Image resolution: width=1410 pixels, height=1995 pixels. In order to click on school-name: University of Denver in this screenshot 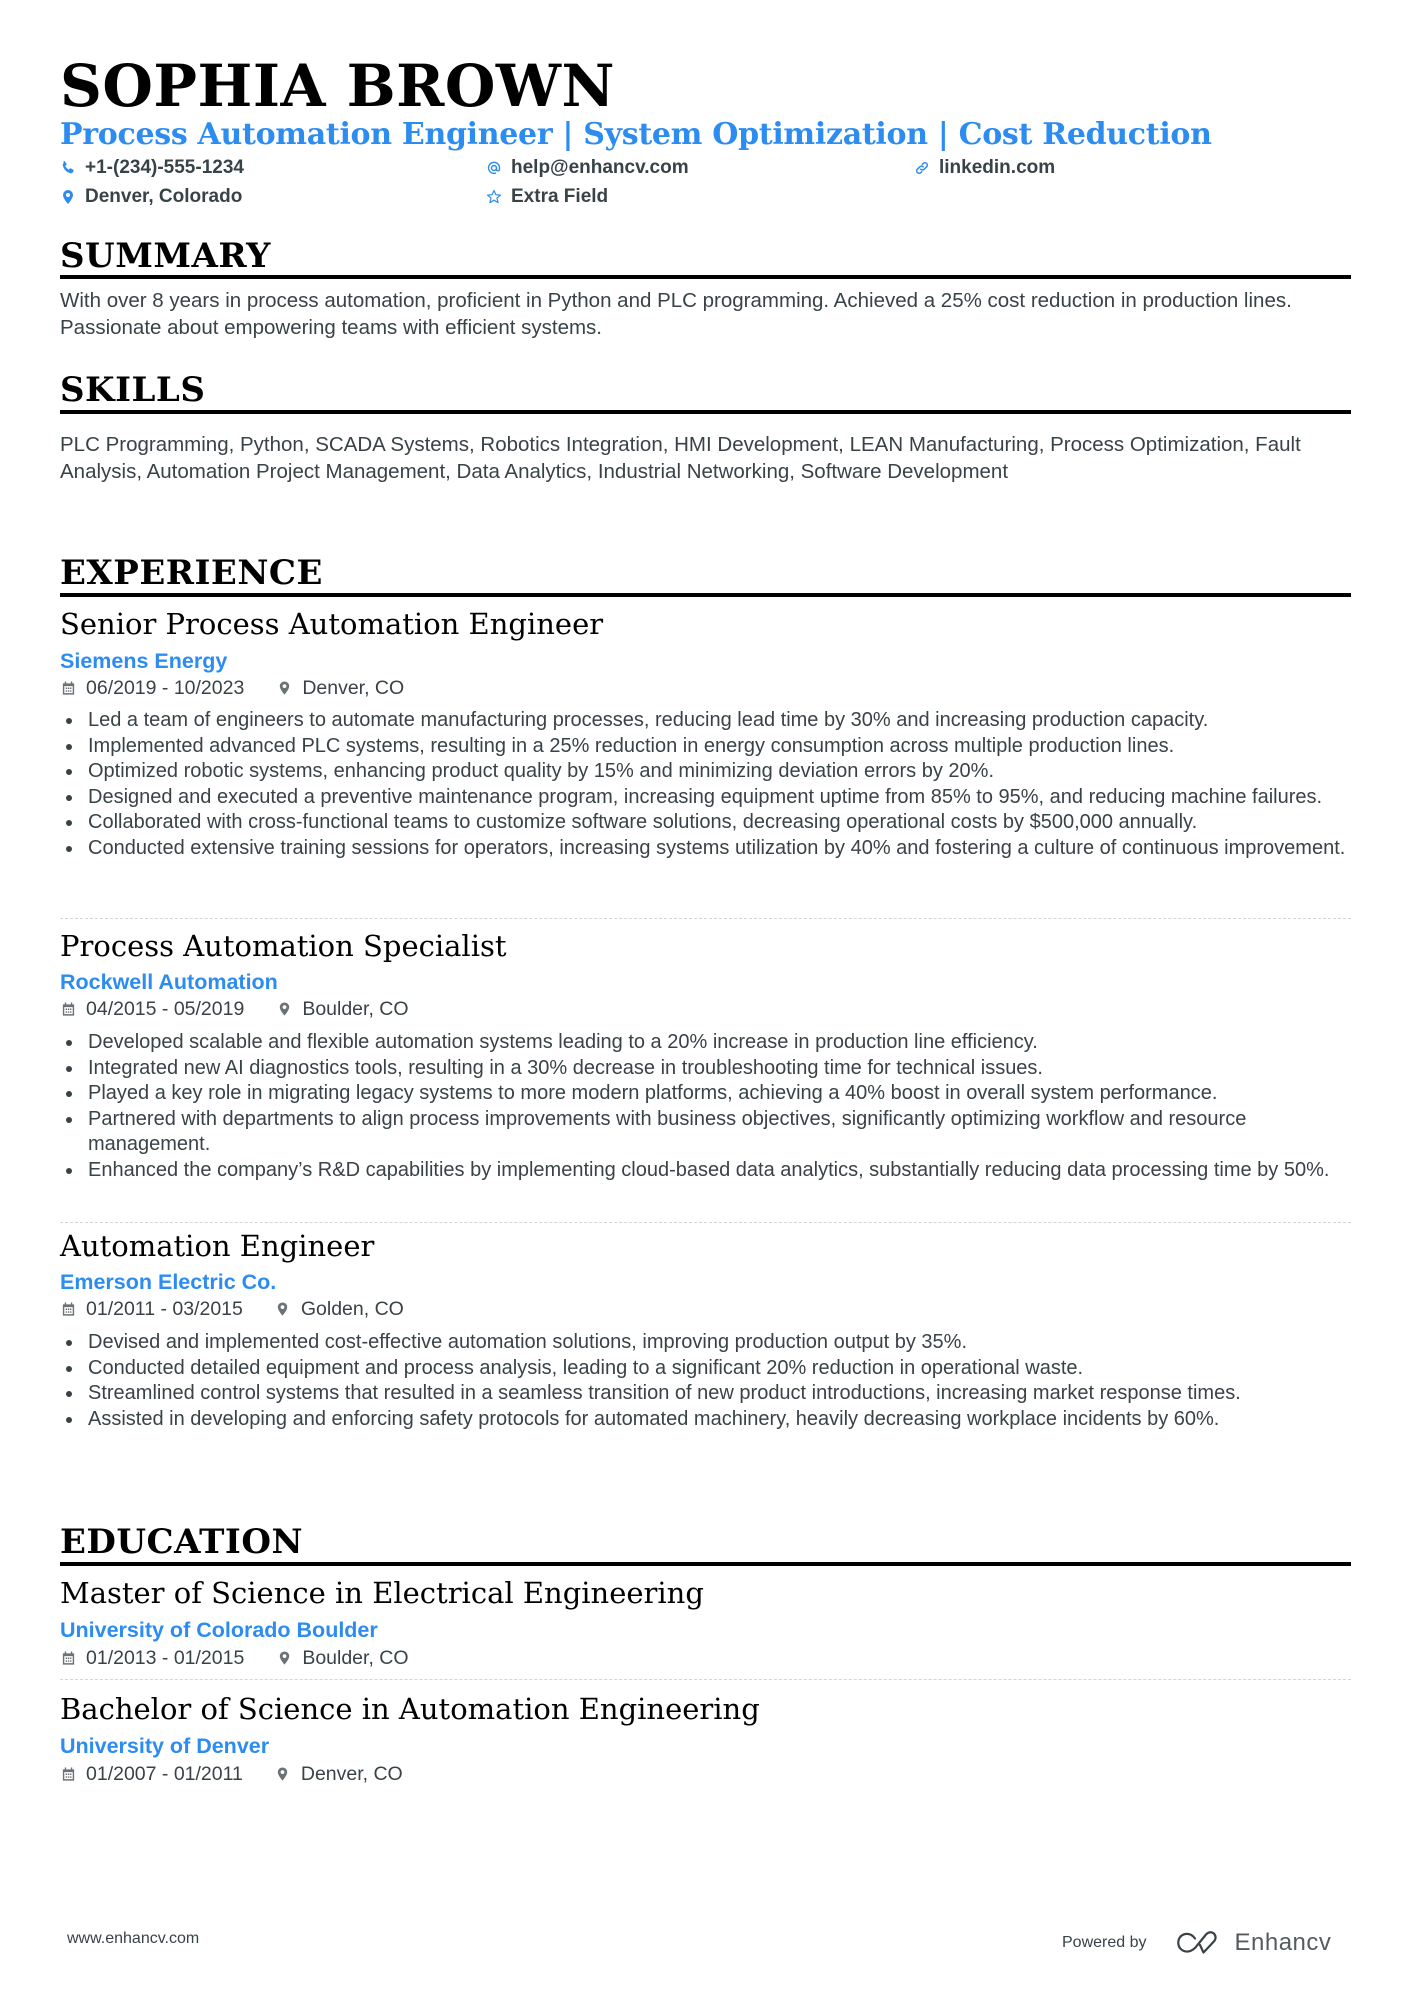, I will do `click(165, 1746)`.